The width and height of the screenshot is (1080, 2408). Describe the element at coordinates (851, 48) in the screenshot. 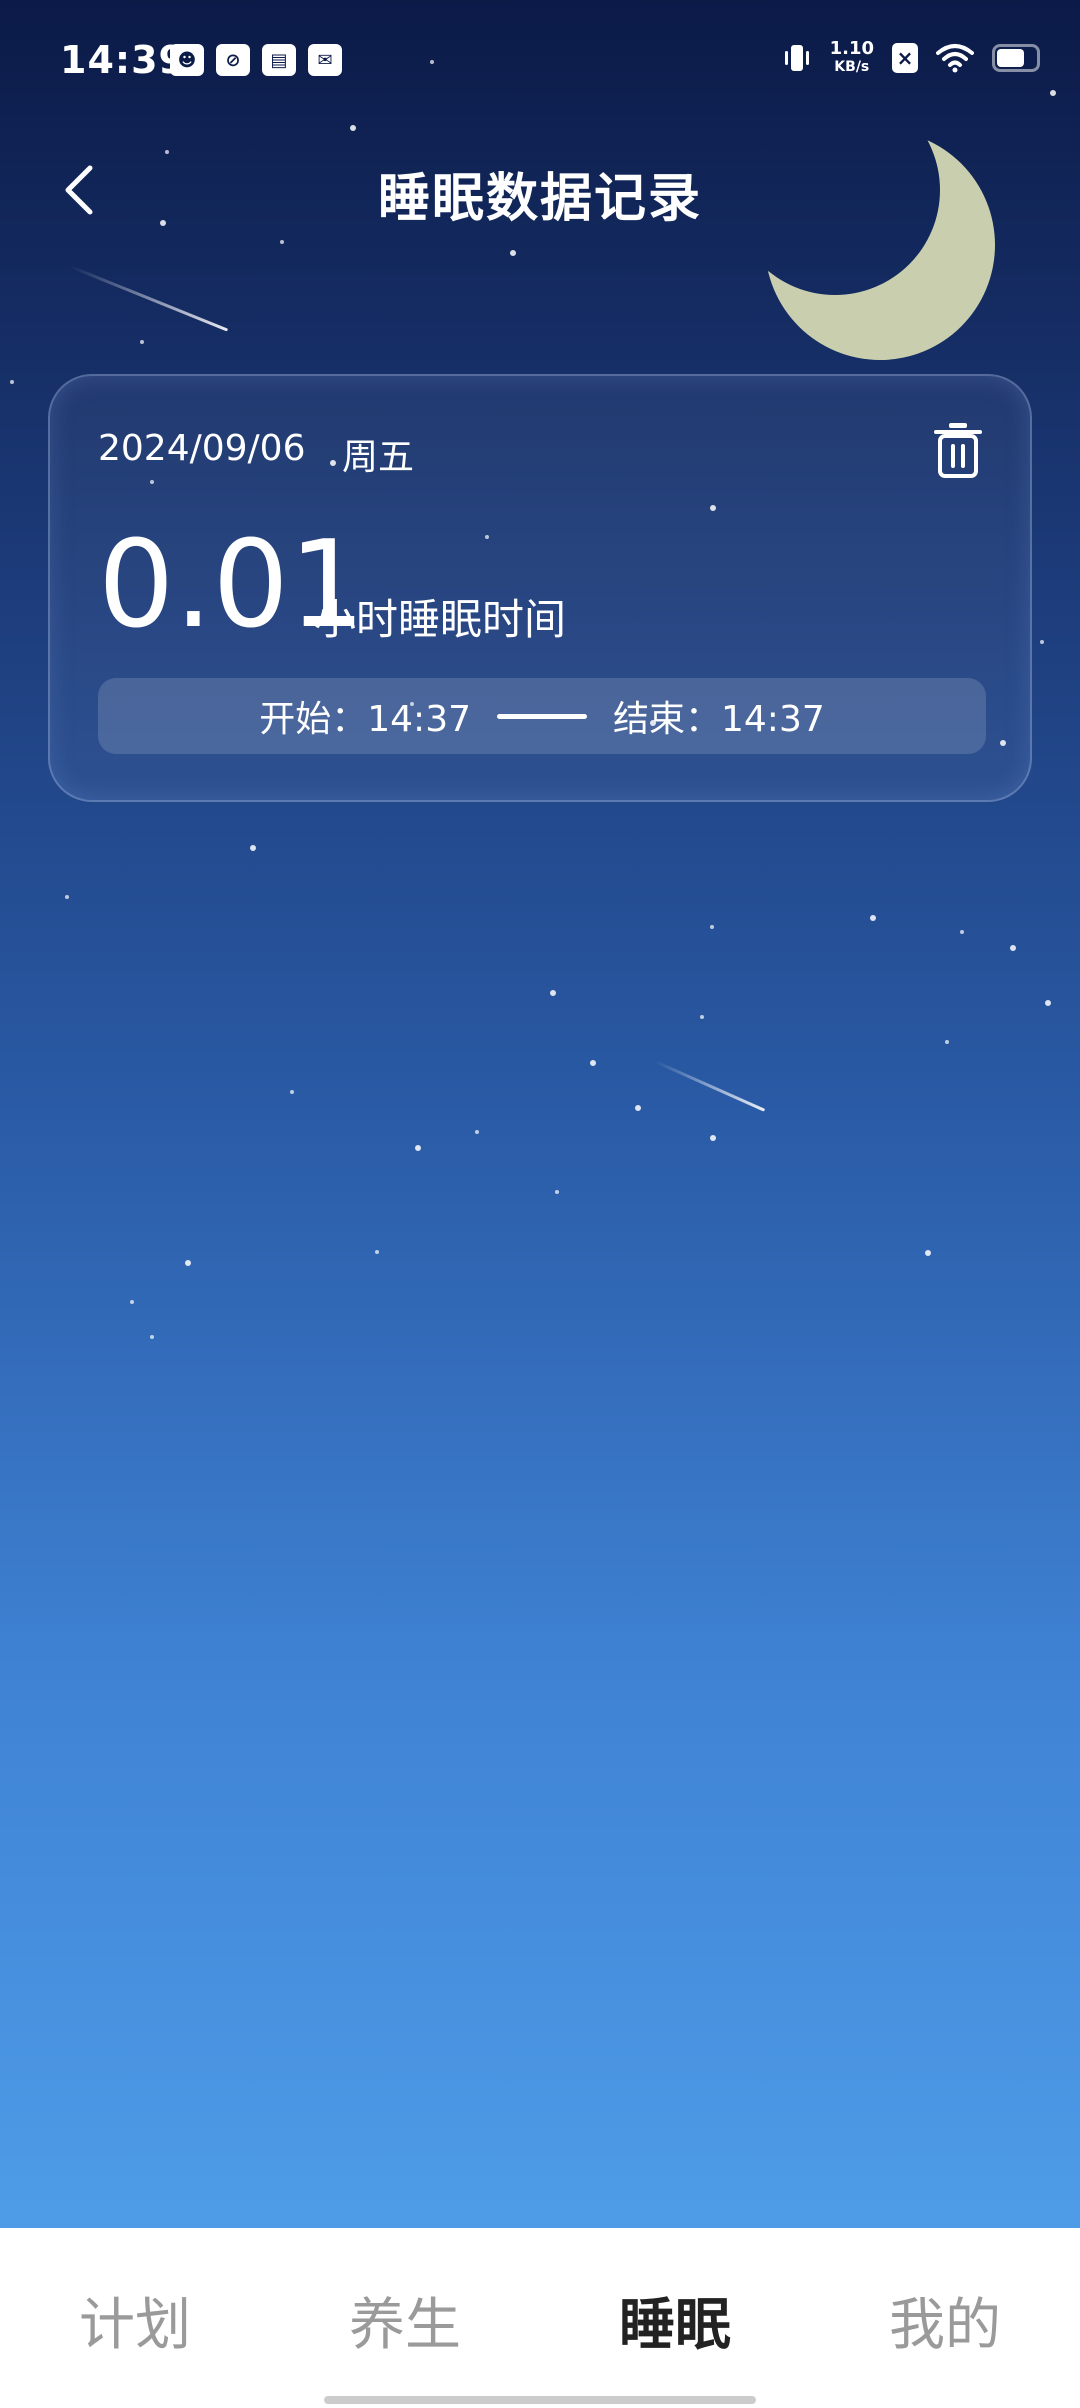

I see `network-speed-value: 1.10` at that location.